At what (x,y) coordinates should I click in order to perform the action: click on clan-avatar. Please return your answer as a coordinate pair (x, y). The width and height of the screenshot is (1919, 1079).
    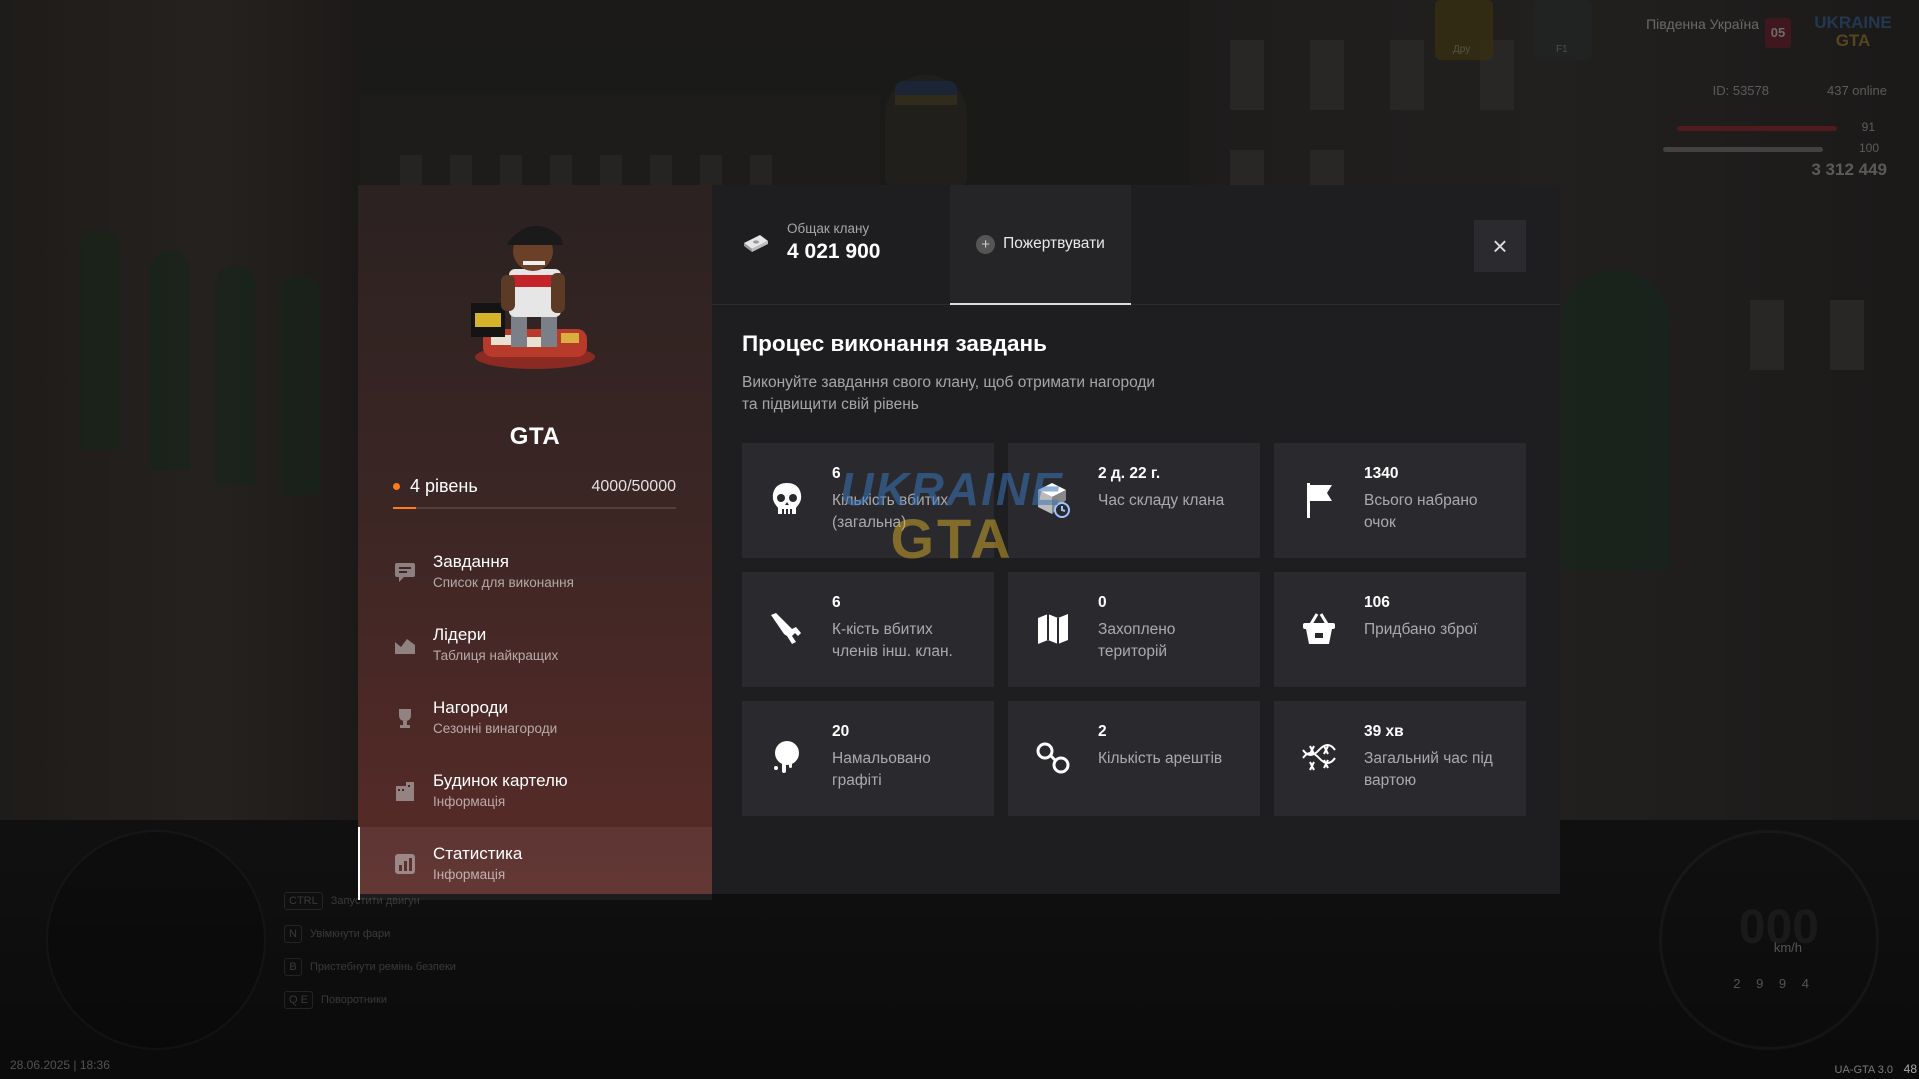
    Looking at the image, I should click on (535, 289).